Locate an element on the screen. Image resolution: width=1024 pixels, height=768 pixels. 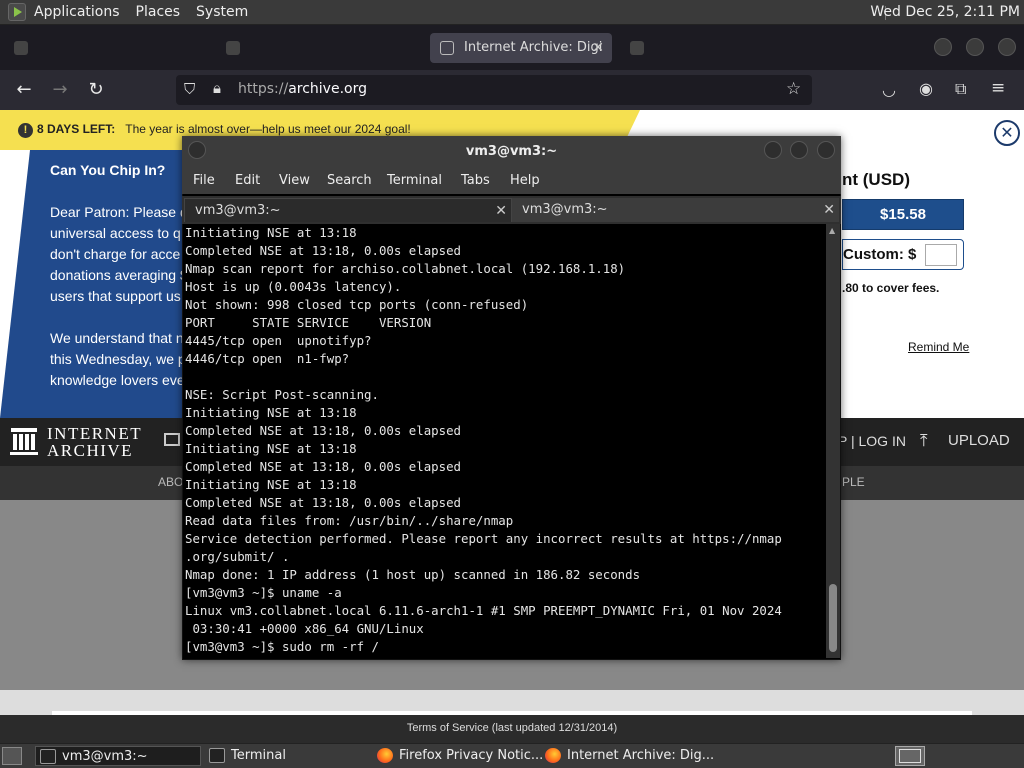
terminal-tab: vm3@vm3:~ ✕ is located at coordinates (675, 210).